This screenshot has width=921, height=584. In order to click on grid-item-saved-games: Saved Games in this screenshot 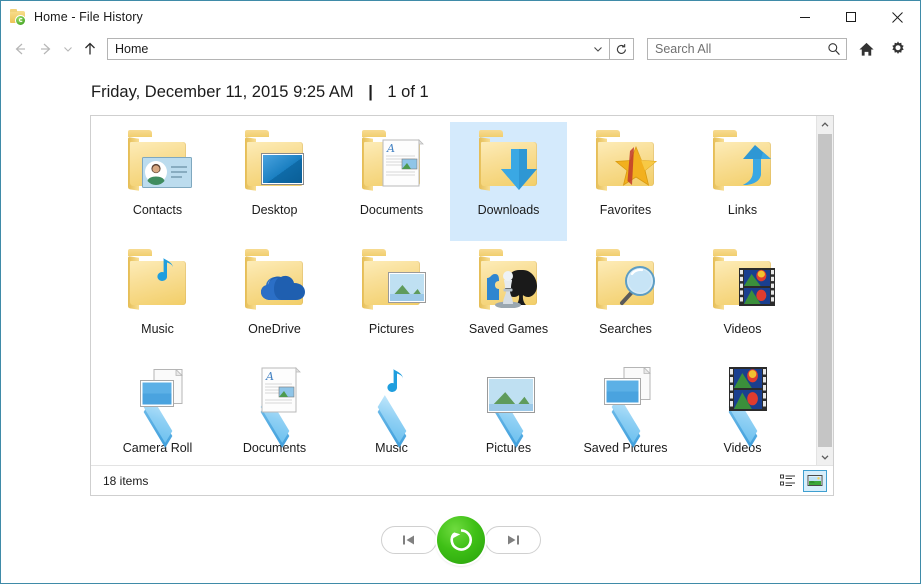, I will do `click(508, 300)`.